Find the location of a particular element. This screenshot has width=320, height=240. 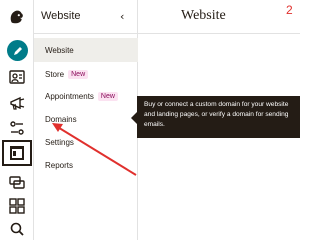

nav-item-domains: Domains is located at coordinates (86, 119).